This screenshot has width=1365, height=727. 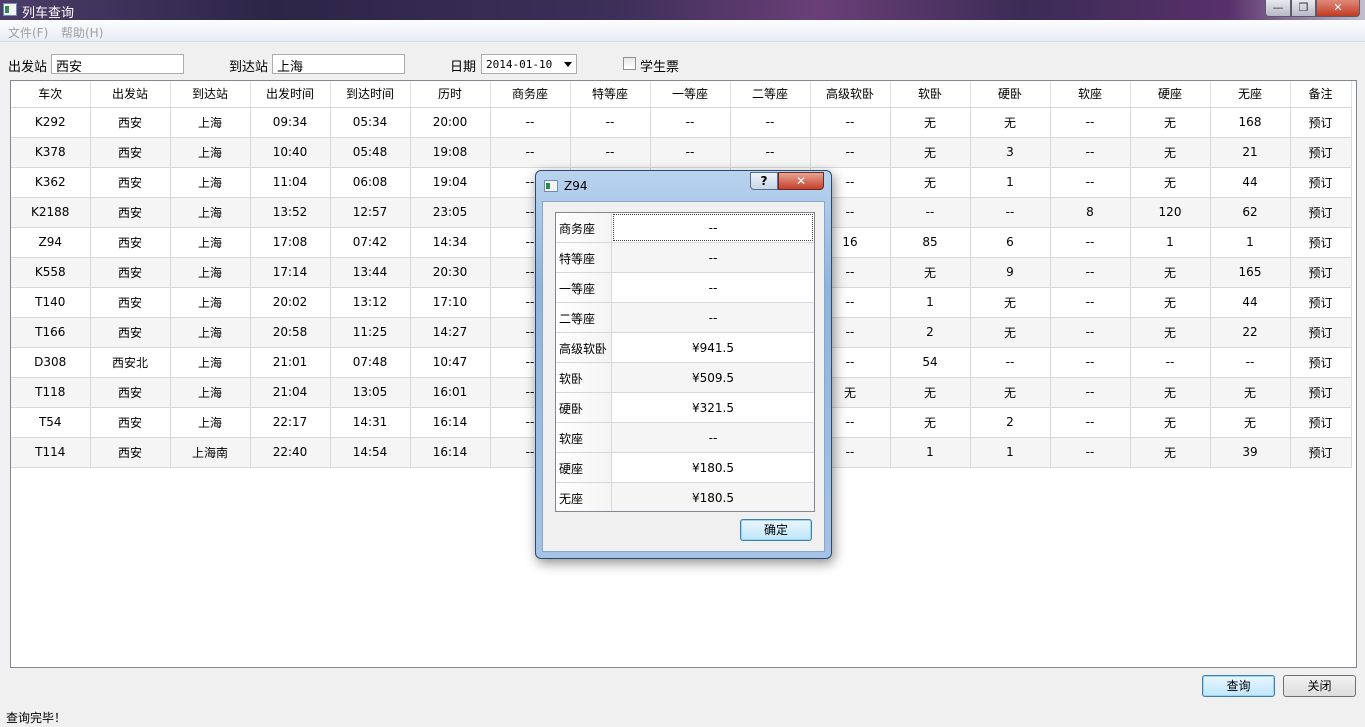 I want to click on table-cell: 3, so click(x=1010, y=152).